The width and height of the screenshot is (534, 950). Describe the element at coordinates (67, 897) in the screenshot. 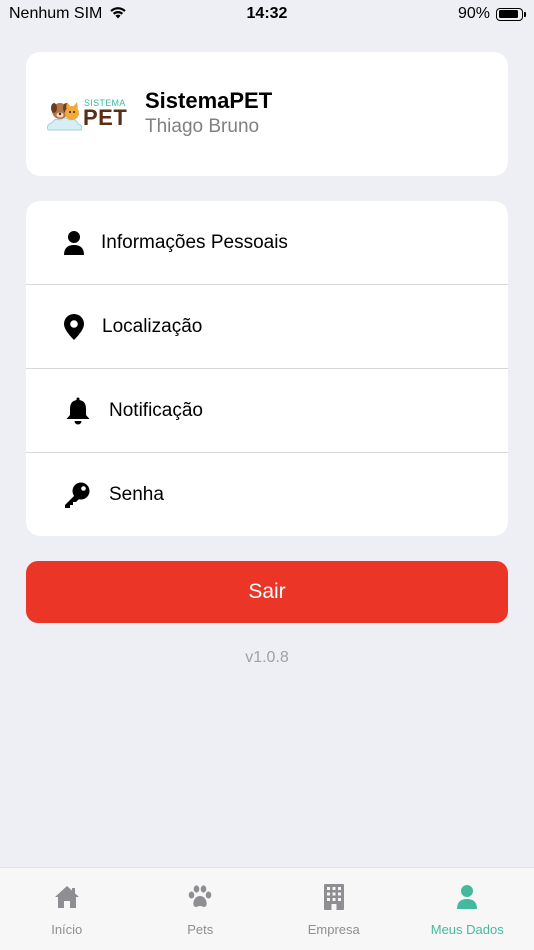

I see `home-icon` at that location.